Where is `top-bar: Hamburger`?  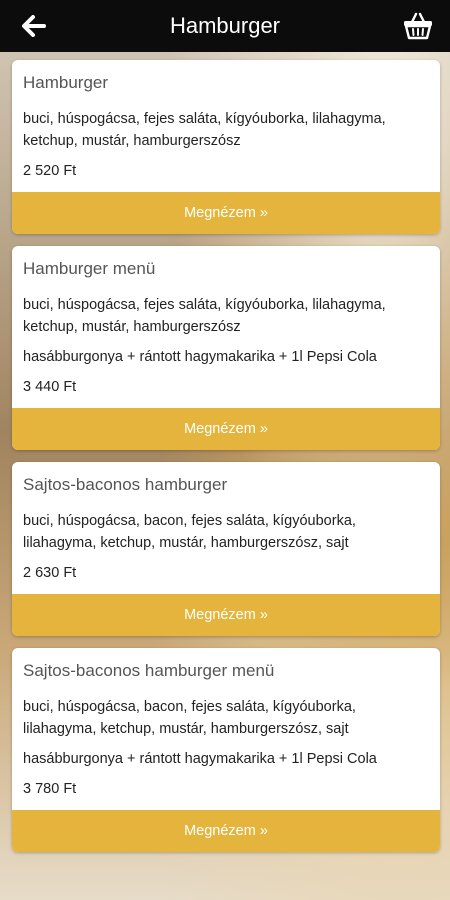 top-bar: Hamburger is located at coordinates (225, 26).